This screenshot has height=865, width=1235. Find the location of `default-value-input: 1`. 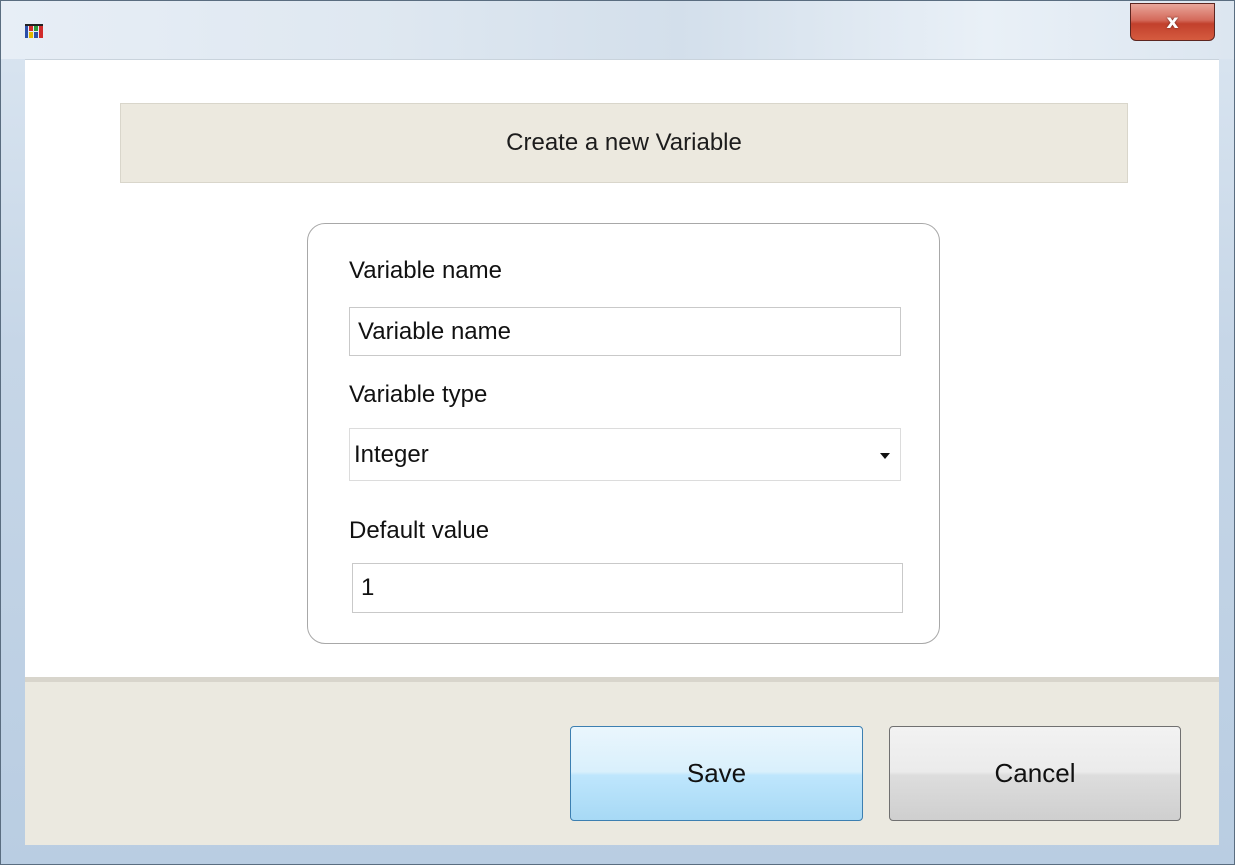

default-value-input: 1 is located at coordinates (627, 588).